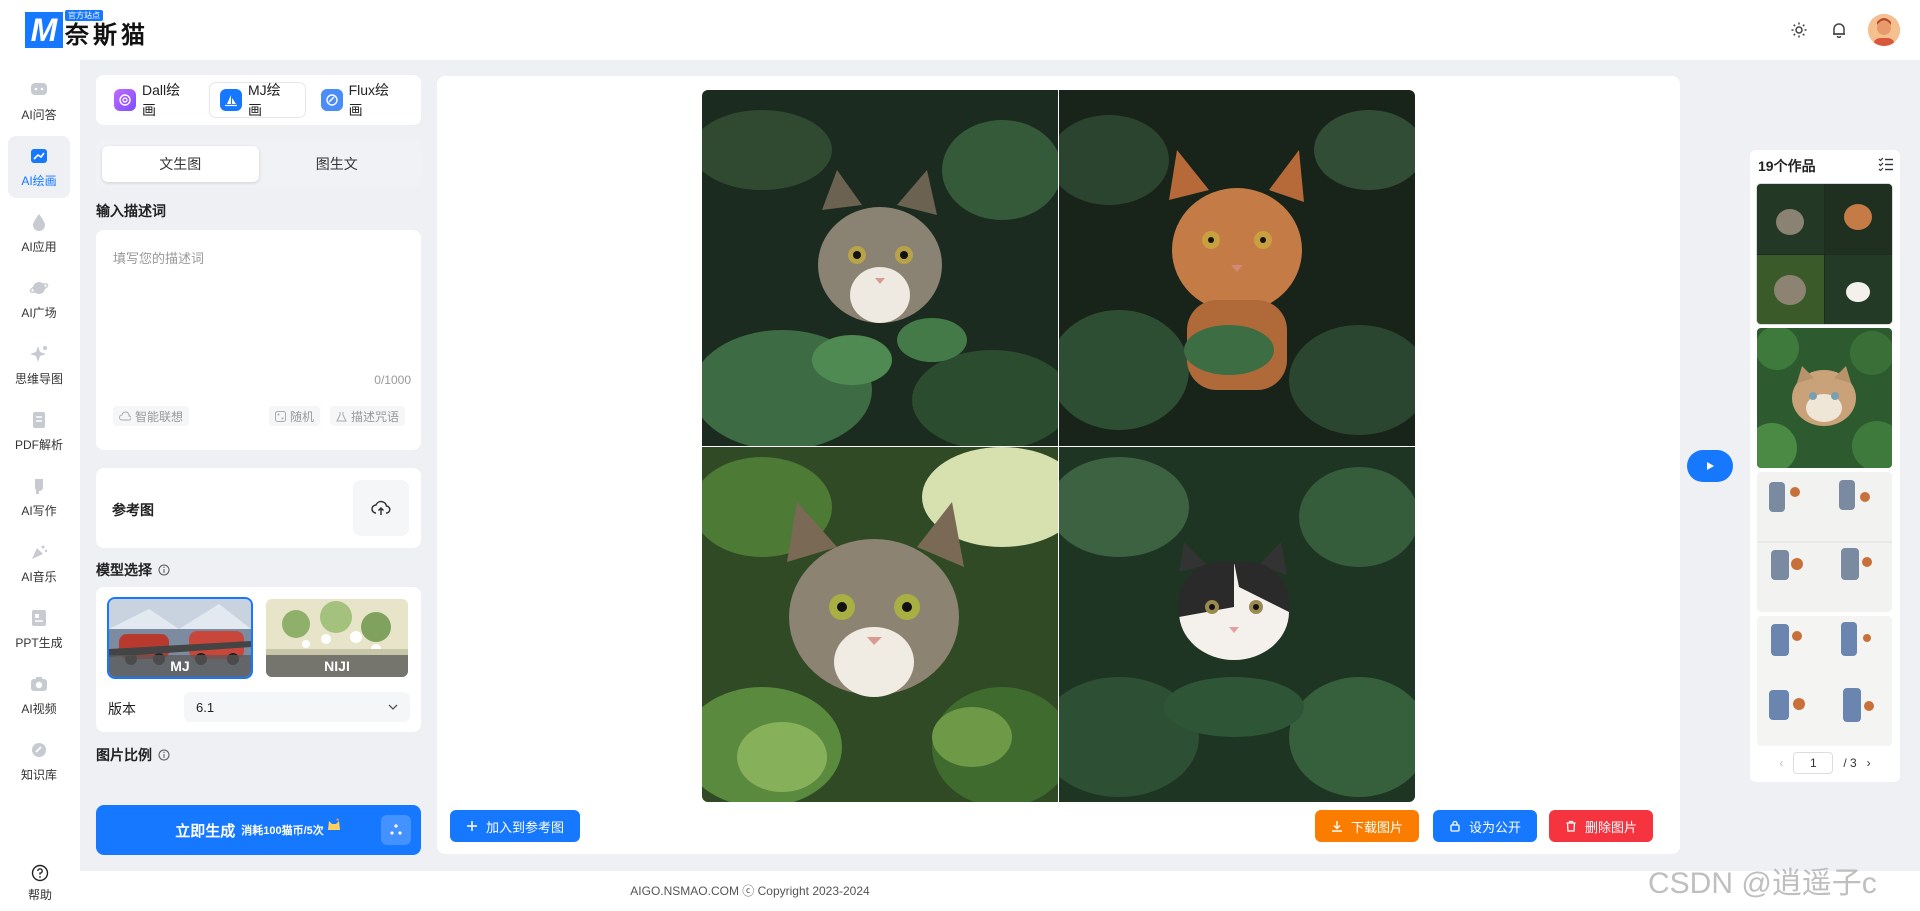  What do you see at coordinates (38, 774) in the screenshot?
I see `sidebar-item-label: 知识库` at bounding box center [38, 774].